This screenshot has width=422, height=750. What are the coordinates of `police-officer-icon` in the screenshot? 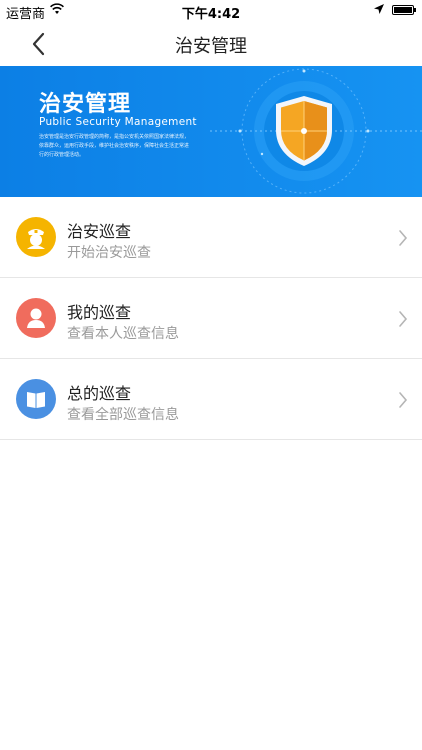 It's located at (36, 237).